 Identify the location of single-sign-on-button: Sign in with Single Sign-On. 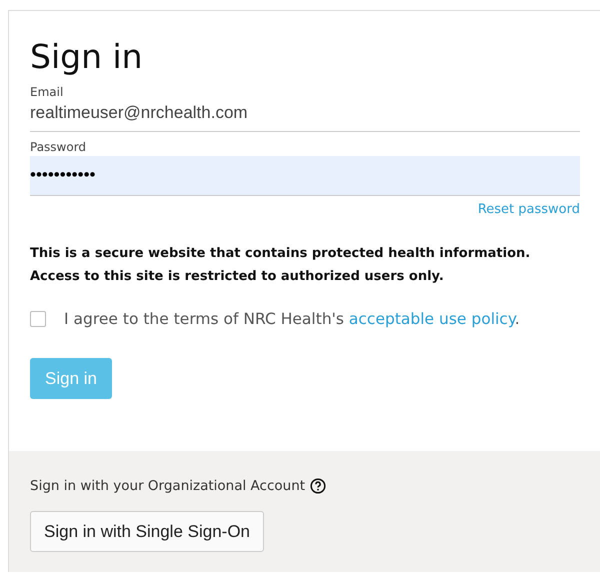
(147, 531).